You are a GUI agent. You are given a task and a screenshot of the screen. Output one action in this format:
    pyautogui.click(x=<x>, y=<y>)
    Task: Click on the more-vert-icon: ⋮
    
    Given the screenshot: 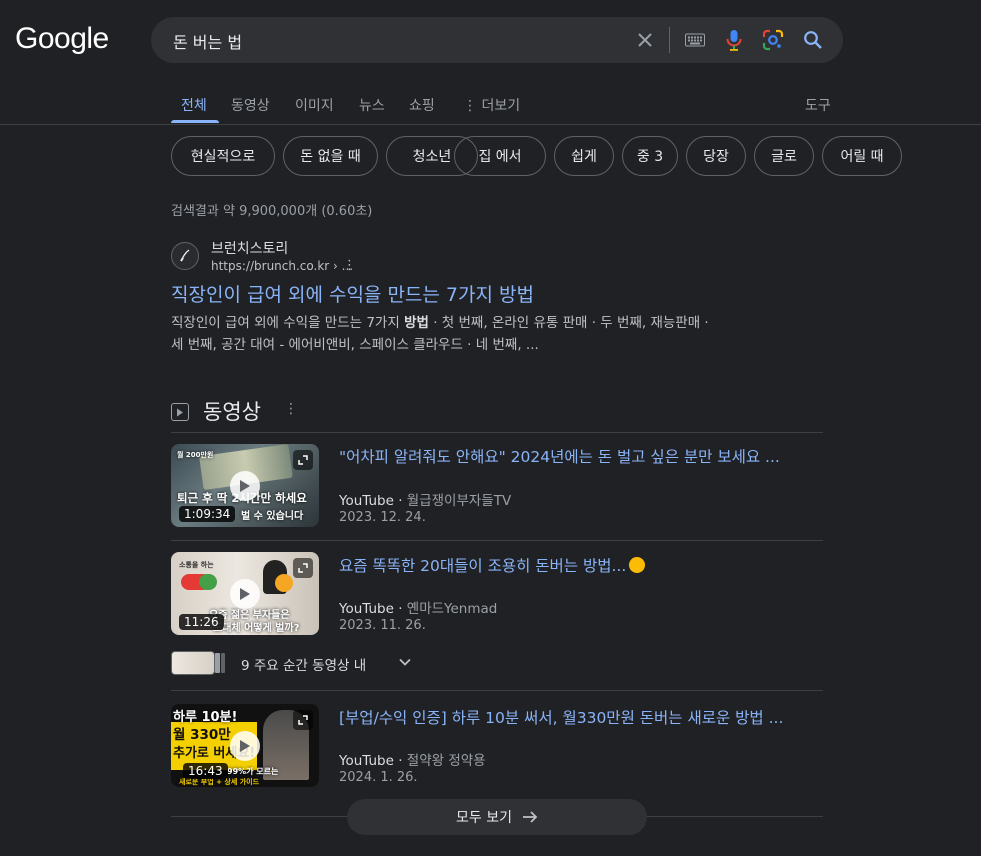 What is the action you would take?
    pyautogui.click(x=470, y=106)
    